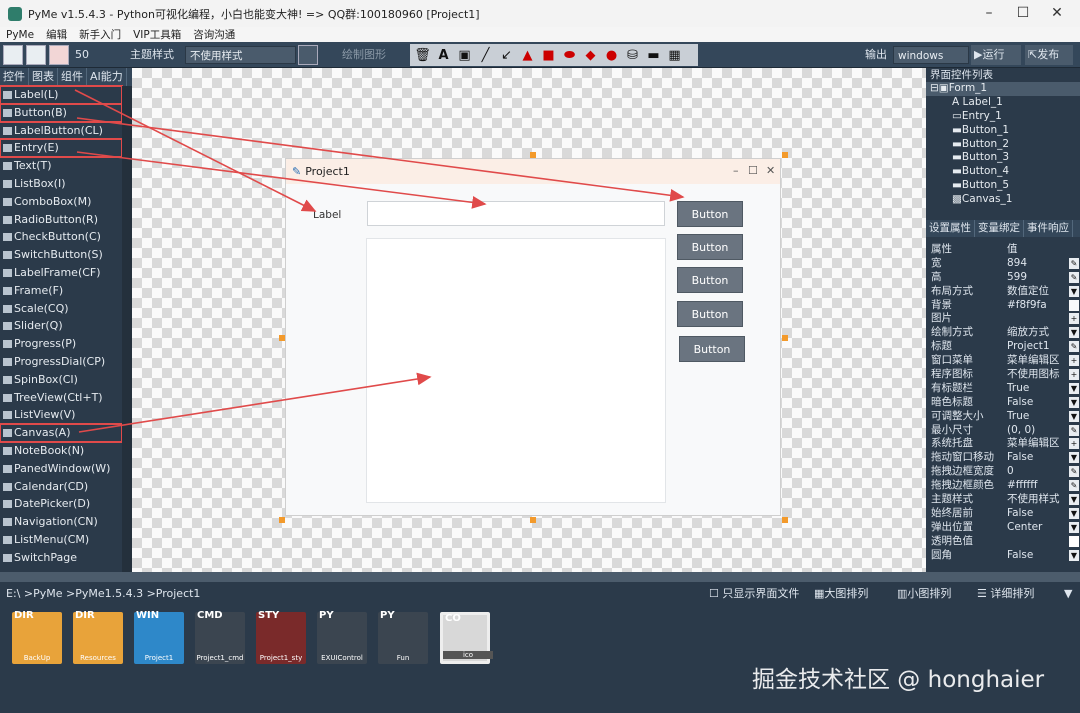 The height and width of the screenshot is (713, 1080). Describe the element at coordinates (1003, 528) in the screenshot. I see `property-row: 弹出位置 Center ▼` at that location.